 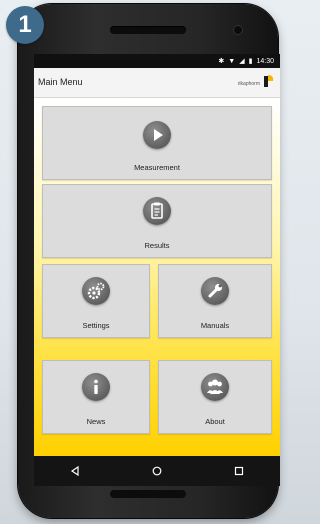 What do you see at coordinates (96, 421) in the screenshot?
I see `news-label: News` at bounding box center [96, 421].